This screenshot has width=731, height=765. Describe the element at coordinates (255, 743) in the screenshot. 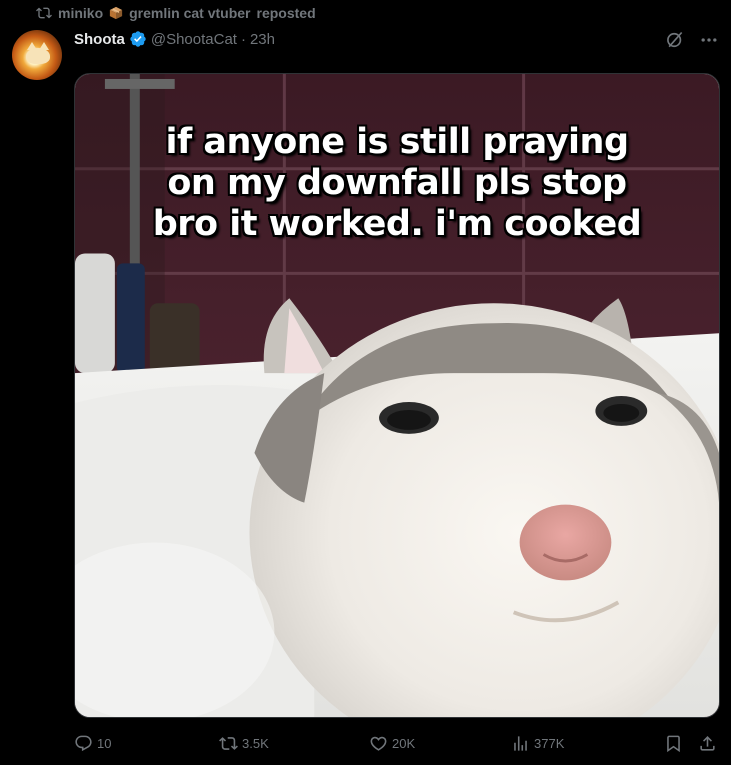

I see `repost-count: 3.5K` at that location.